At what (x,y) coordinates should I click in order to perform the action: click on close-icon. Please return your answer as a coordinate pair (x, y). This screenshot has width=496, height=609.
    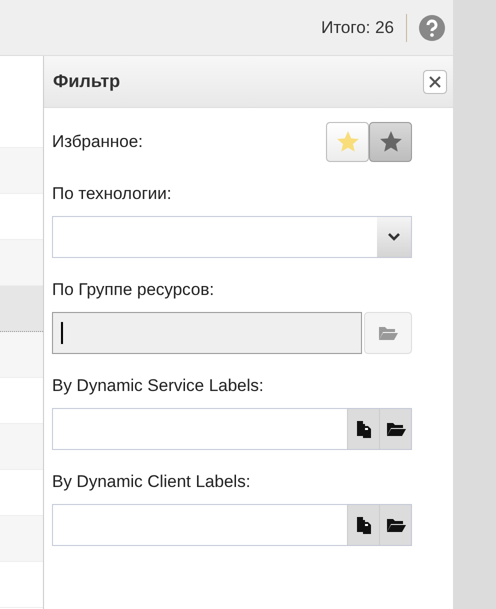
    Looking at the image, I should click on (435, 81).